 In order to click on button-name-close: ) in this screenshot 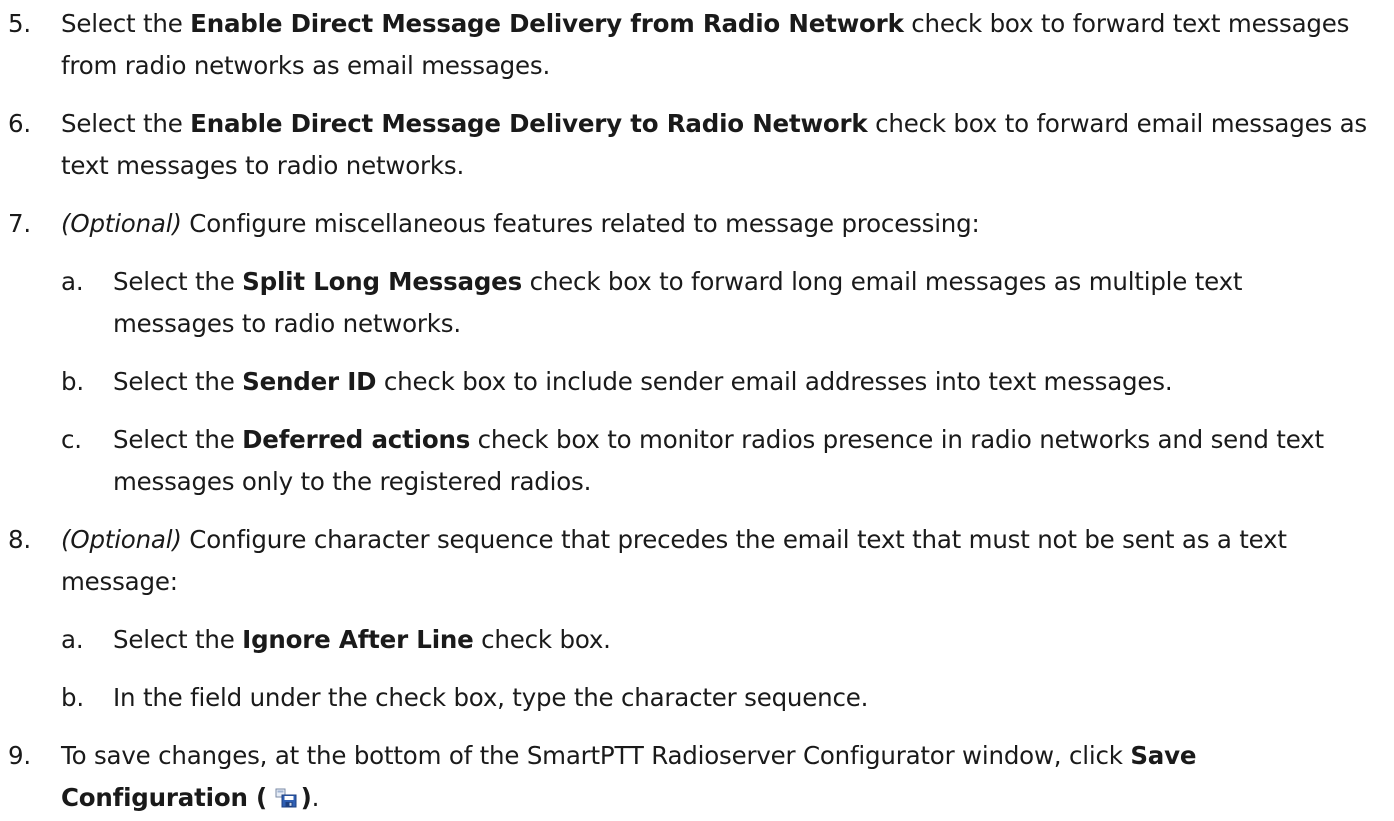, I will do `click(306, 797)`.